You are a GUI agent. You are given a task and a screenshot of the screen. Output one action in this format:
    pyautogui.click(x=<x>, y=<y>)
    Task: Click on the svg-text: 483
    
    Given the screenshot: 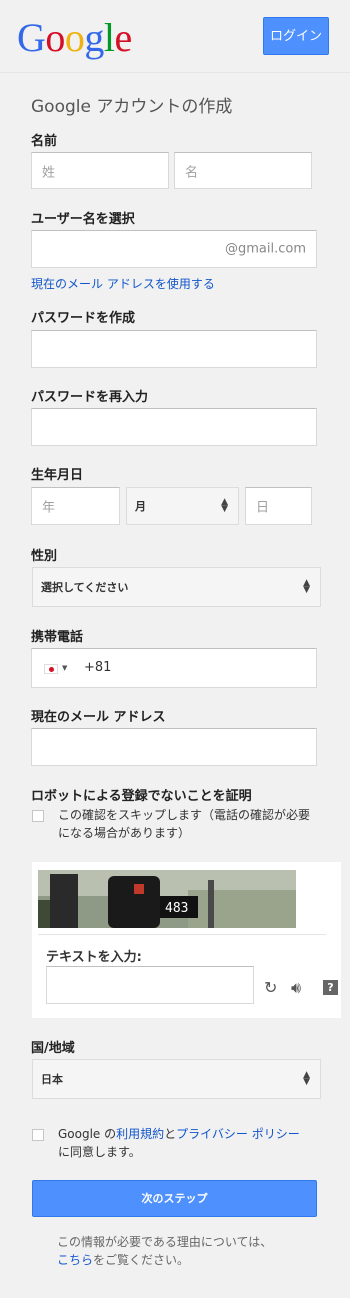 What is the action you would take?
    pyautogui.click(x=176, y=908)
    